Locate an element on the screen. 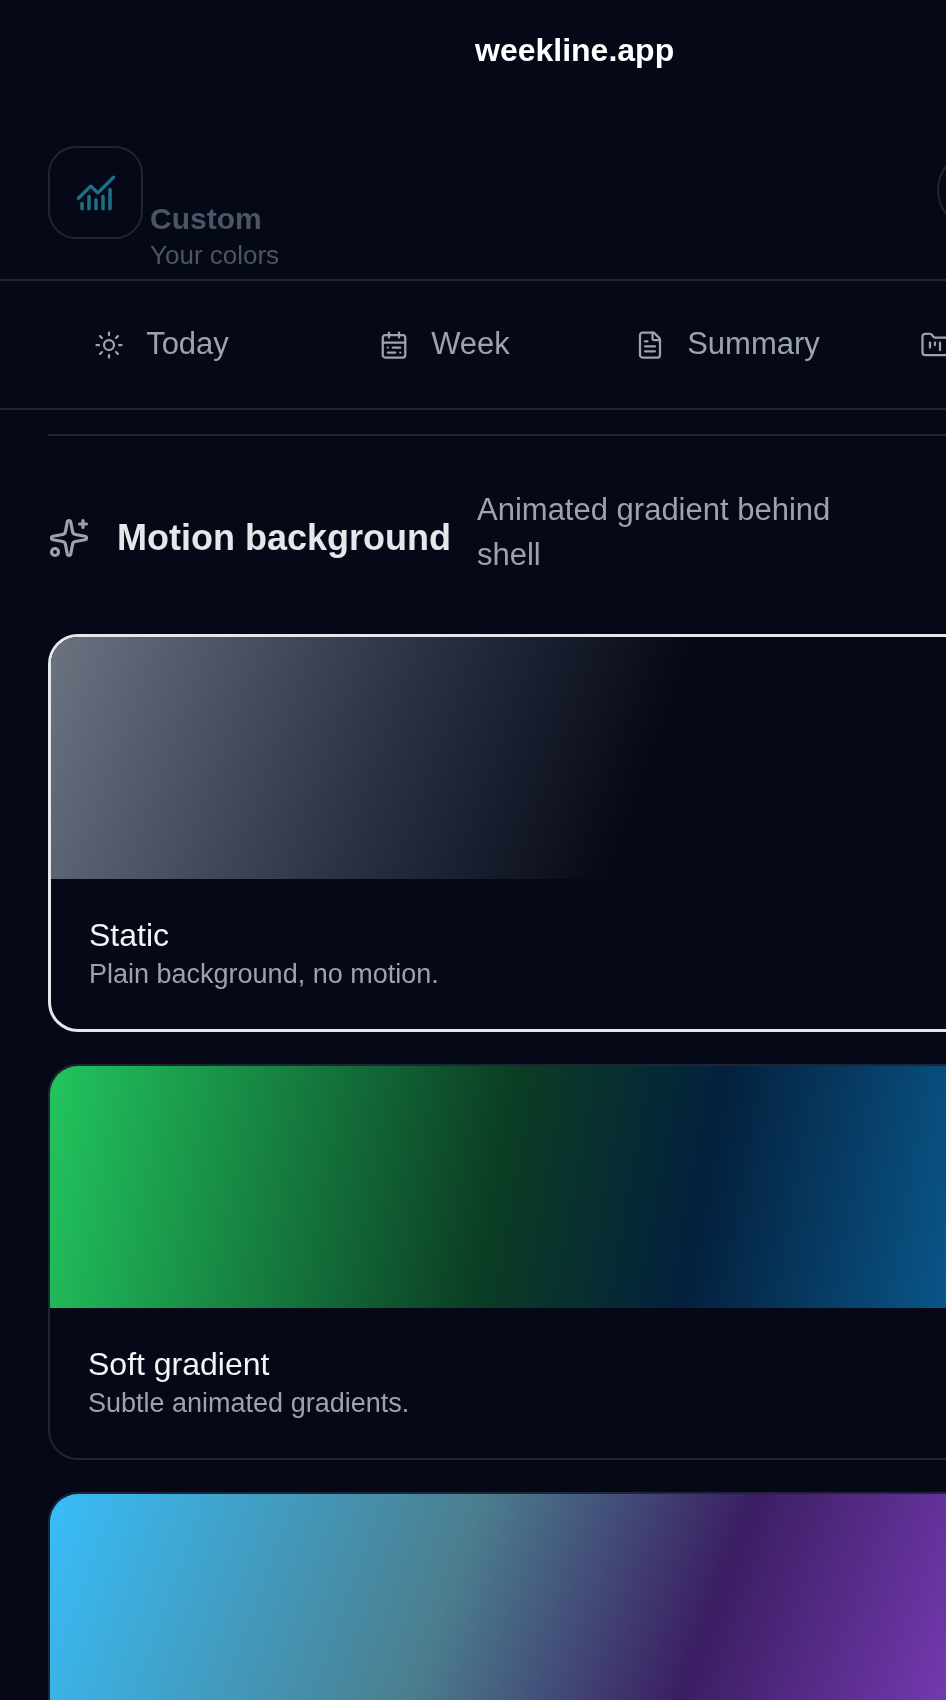 This screenshot has width=946, height=1700. card-title: Custom is located at coordinates (206, 219).